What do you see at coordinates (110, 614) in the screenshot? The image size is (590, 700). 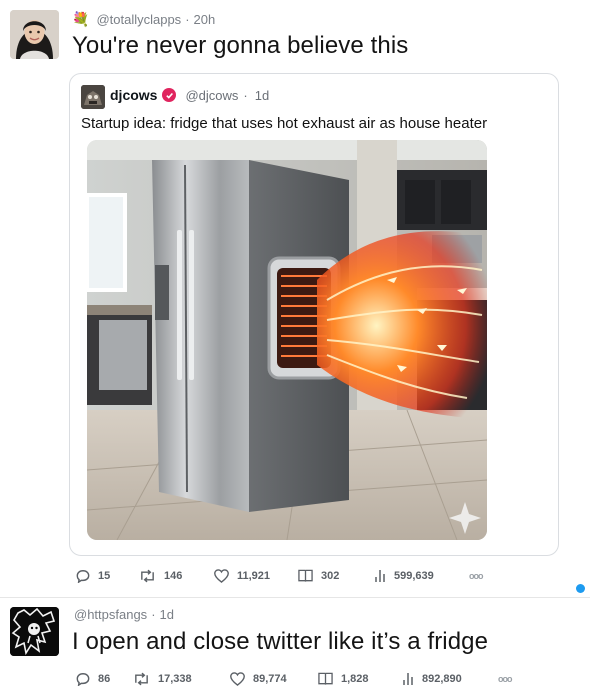 I see `author-handle: @httpsfangs` at bounding box center [110, 614].